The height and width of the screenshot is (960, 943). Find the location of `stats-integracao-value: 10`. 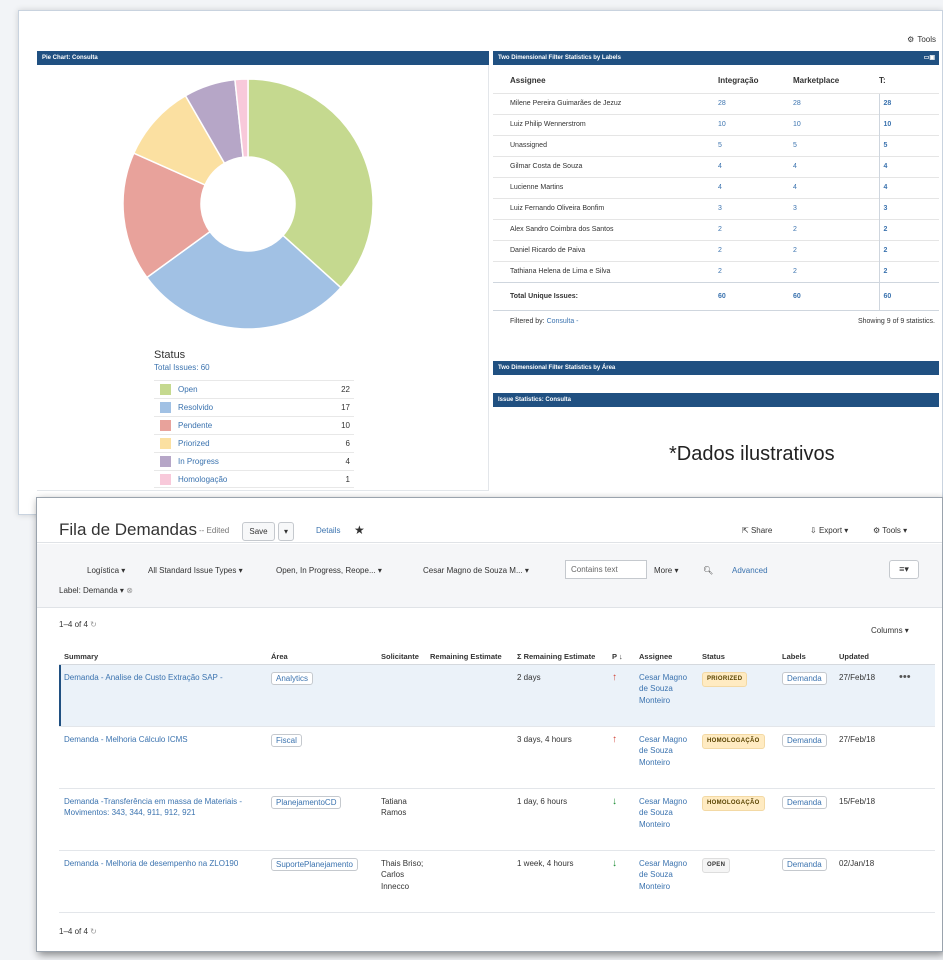

stats-integracao-value: 10 is located at coordinates (755, 124).